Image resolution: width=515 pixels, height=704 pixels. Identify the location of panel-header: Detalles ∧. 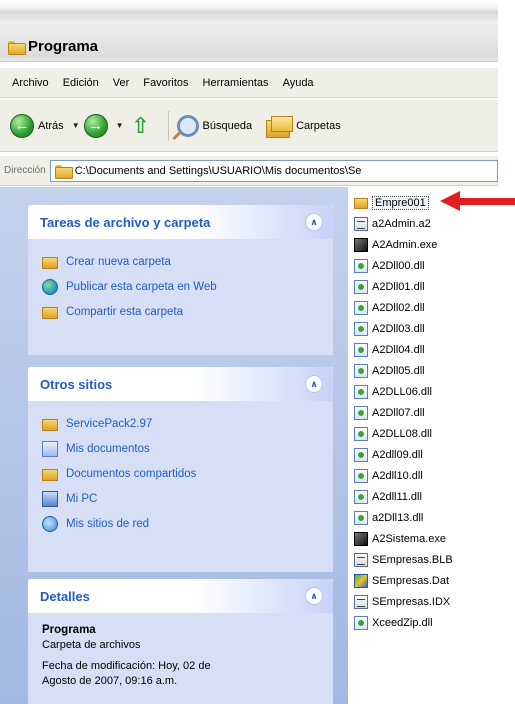
(180, 596).